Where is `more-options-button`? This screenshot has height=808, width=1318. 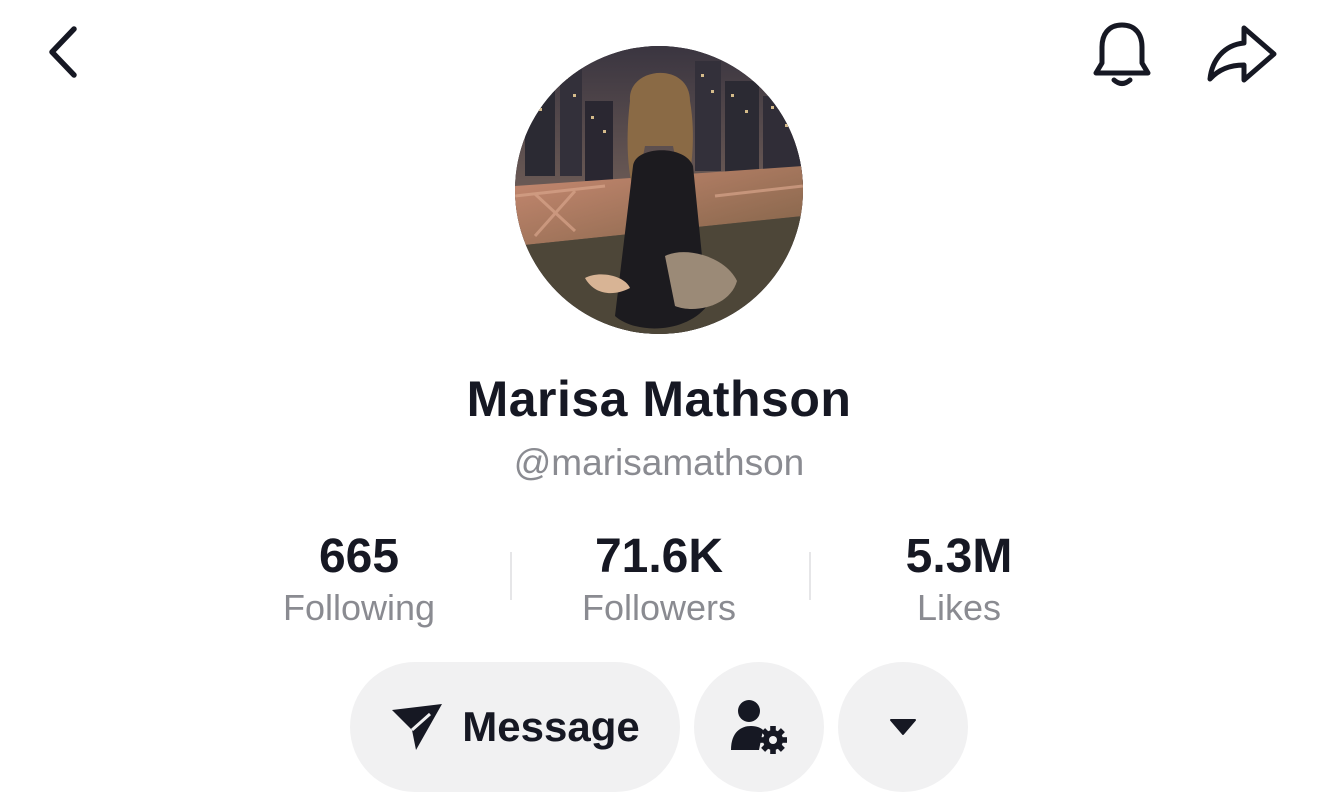
more-options-button is located at coordinates (903, 727).